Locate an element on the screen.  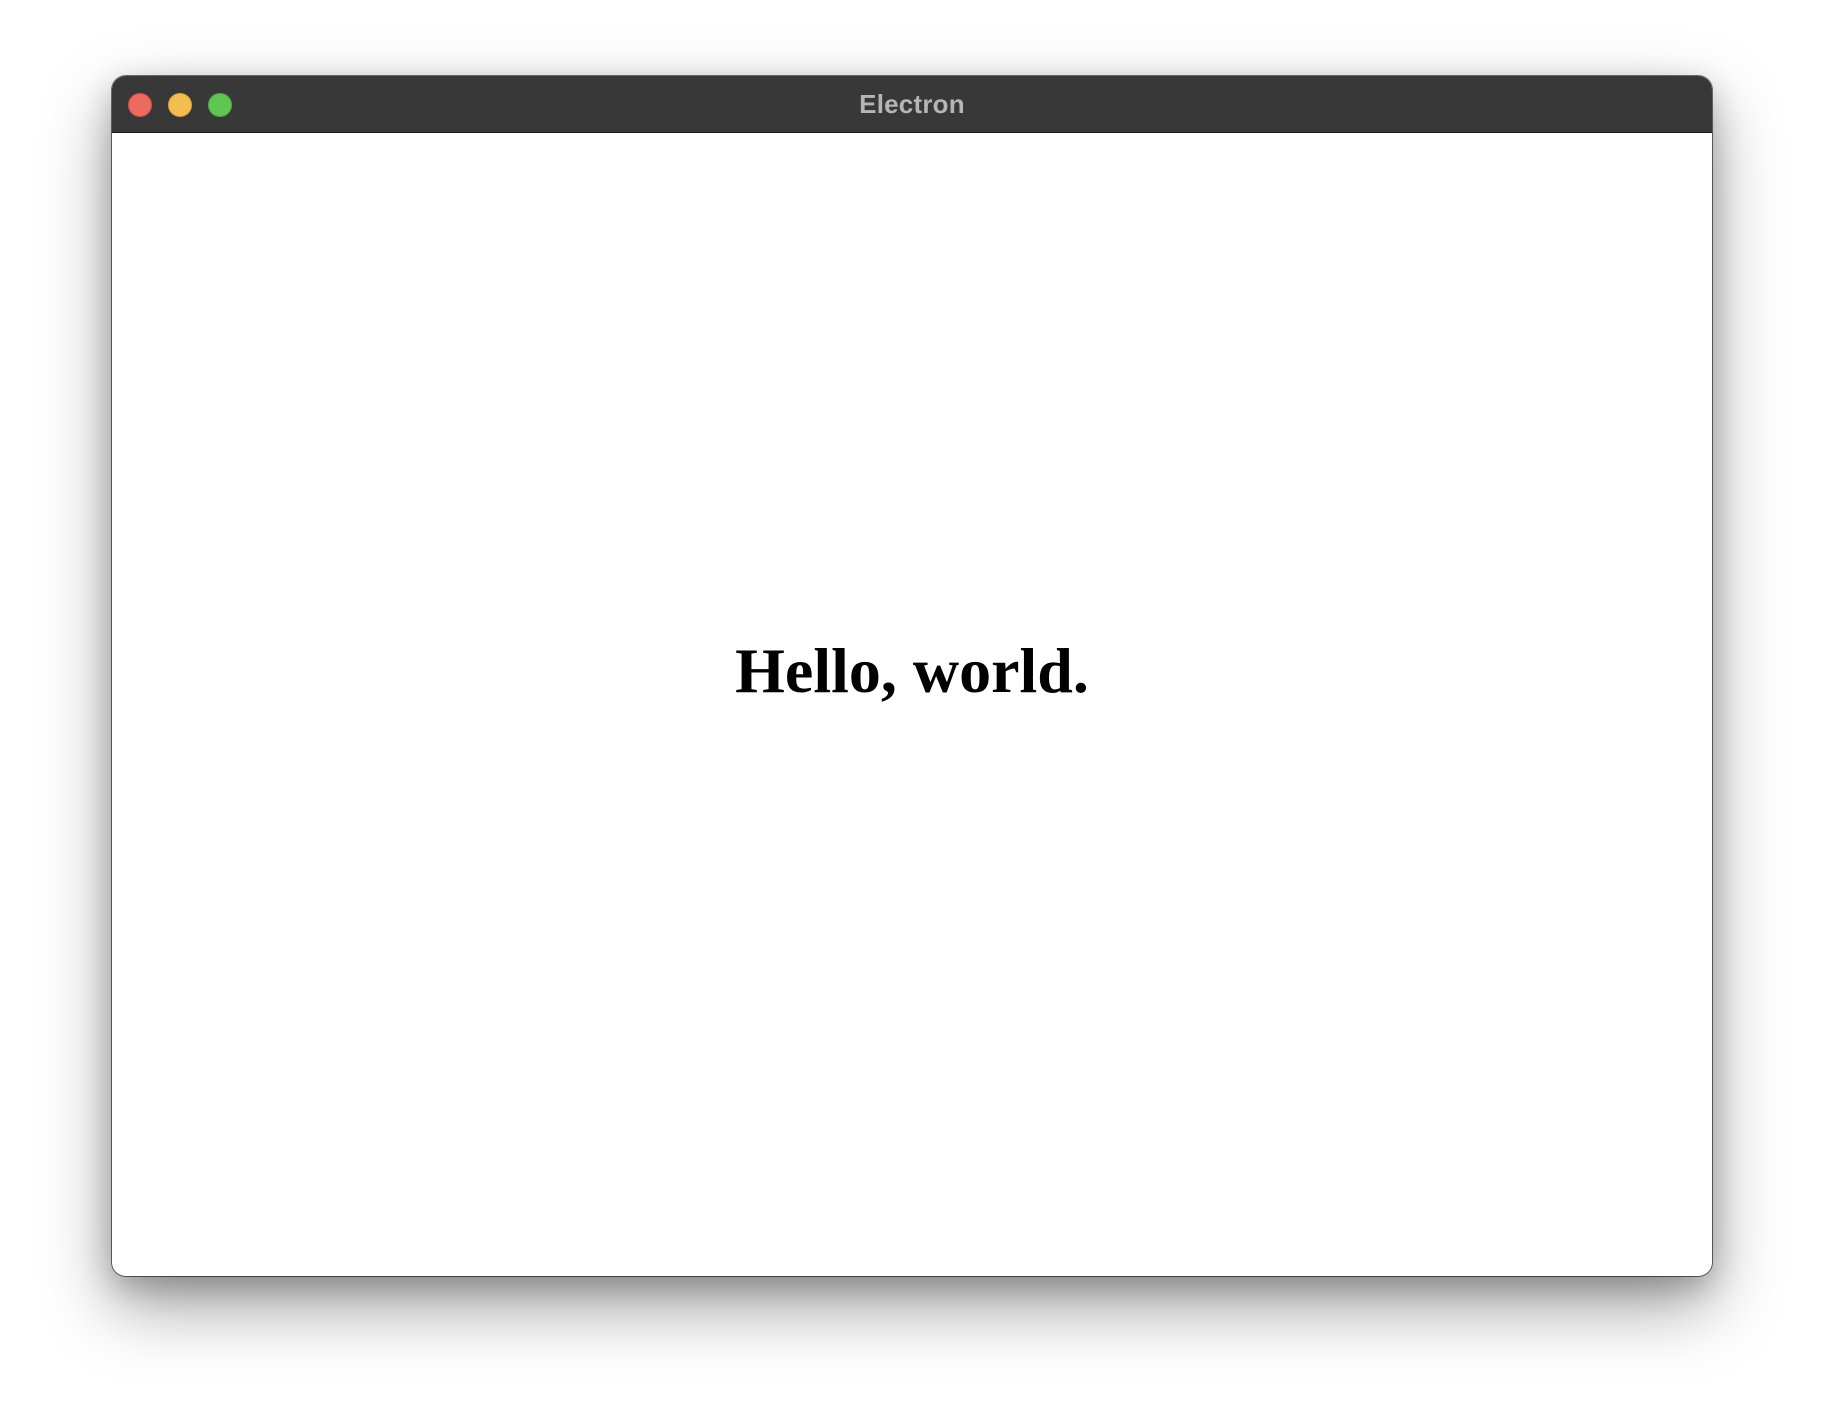
window-title: Electron is located at coordinates (912, 104).